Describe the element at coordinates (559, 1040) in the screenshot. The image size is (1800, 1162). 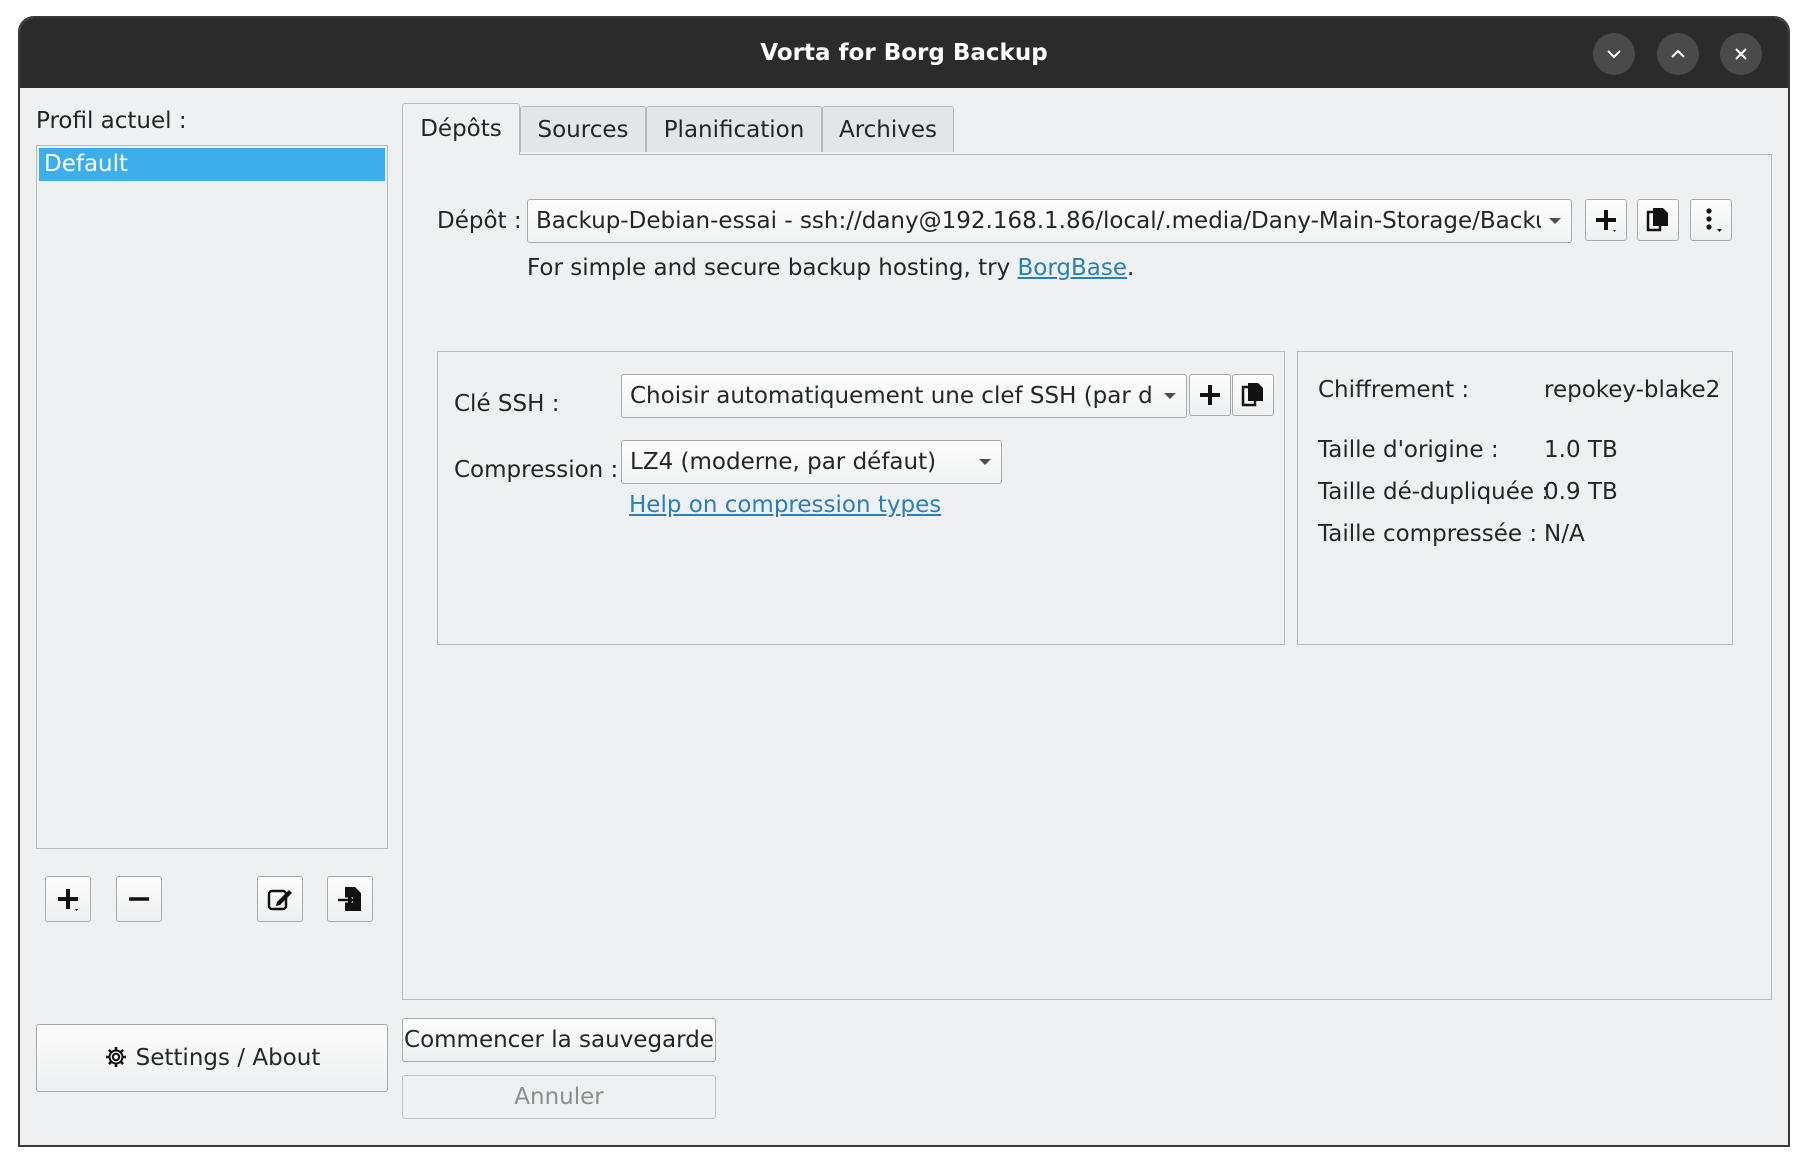
I see `start-backup-button: Commencer la sauvegarde` at that location.